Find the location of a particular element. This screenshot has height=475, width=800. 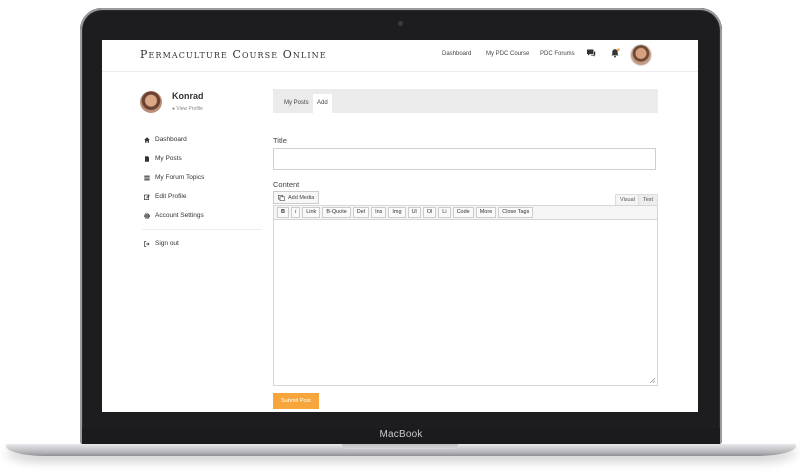

li-button: Li is located at coordinates (444, 212).